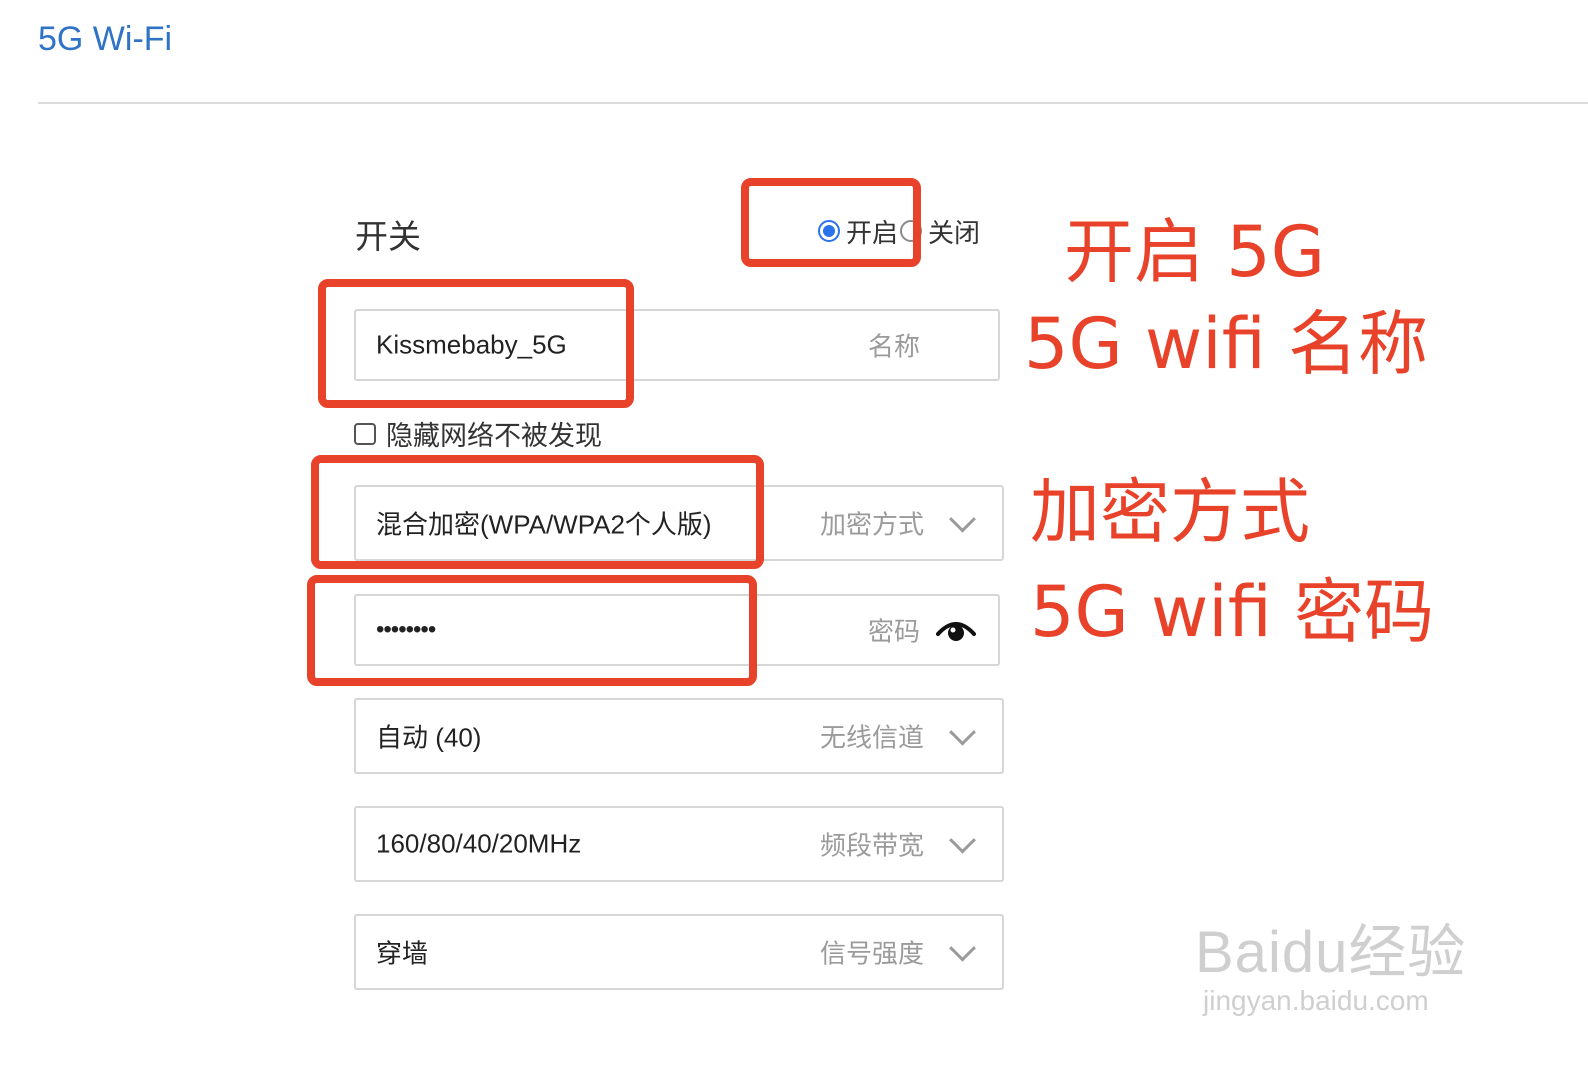  Describe the element at coordinates (537, 512) in the screenshot. I see `highlight-encryption` at that location.